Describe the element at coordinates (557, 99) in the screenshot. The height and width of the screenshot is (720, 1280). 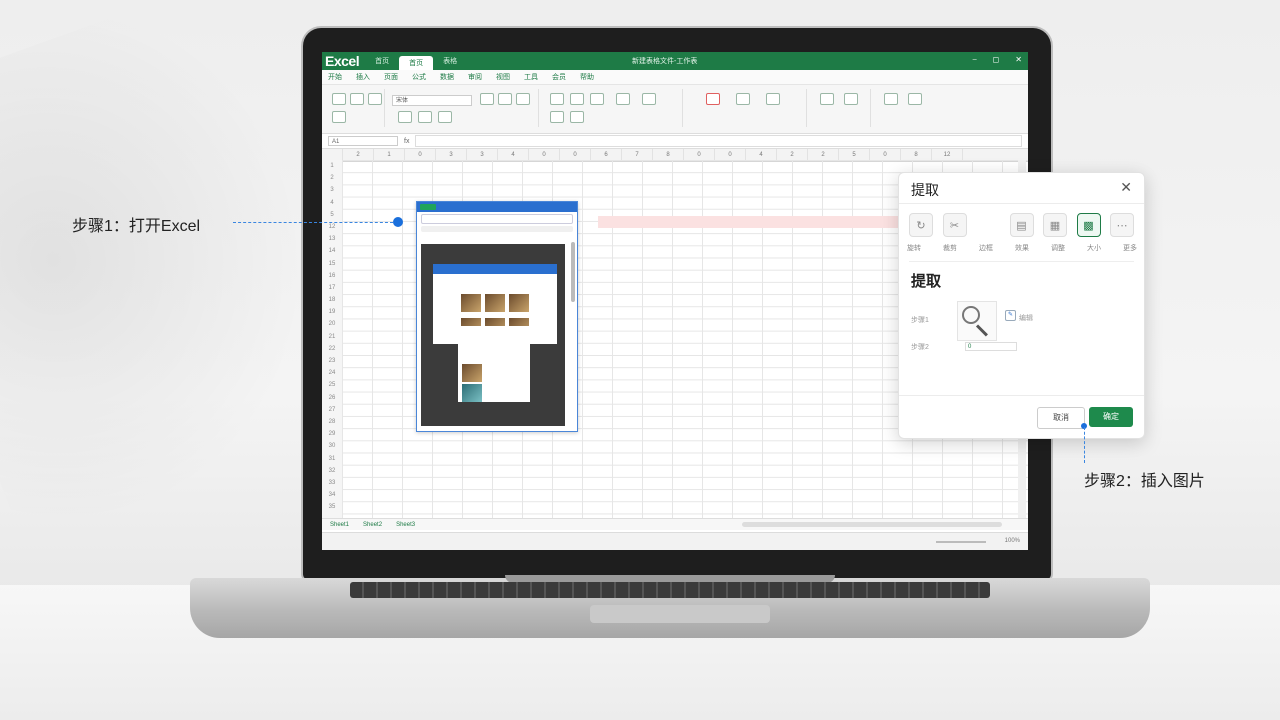
I see `align-left-icon` at that location.